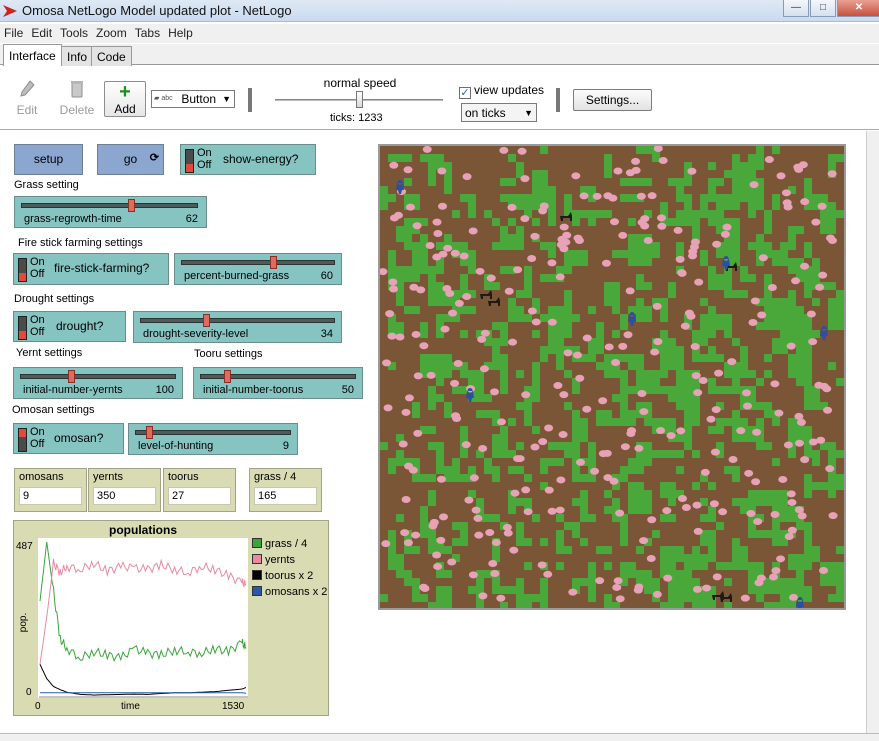 The height and width of the screenshot is (741, 879). Describe the element at coordinates (359, 99) in the screenshot. I see `speed-slider-thumb` at that location.